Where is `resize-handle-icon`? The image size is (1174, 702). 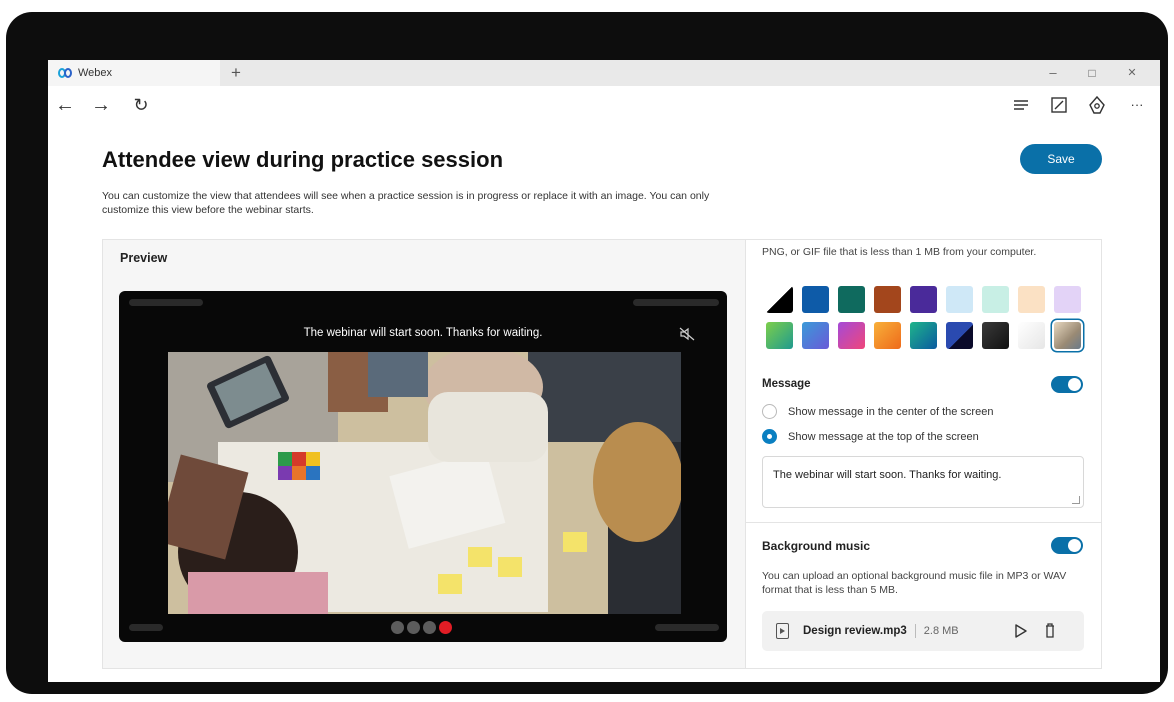 resize-handle-icon is located at coordinates (1076, 500).